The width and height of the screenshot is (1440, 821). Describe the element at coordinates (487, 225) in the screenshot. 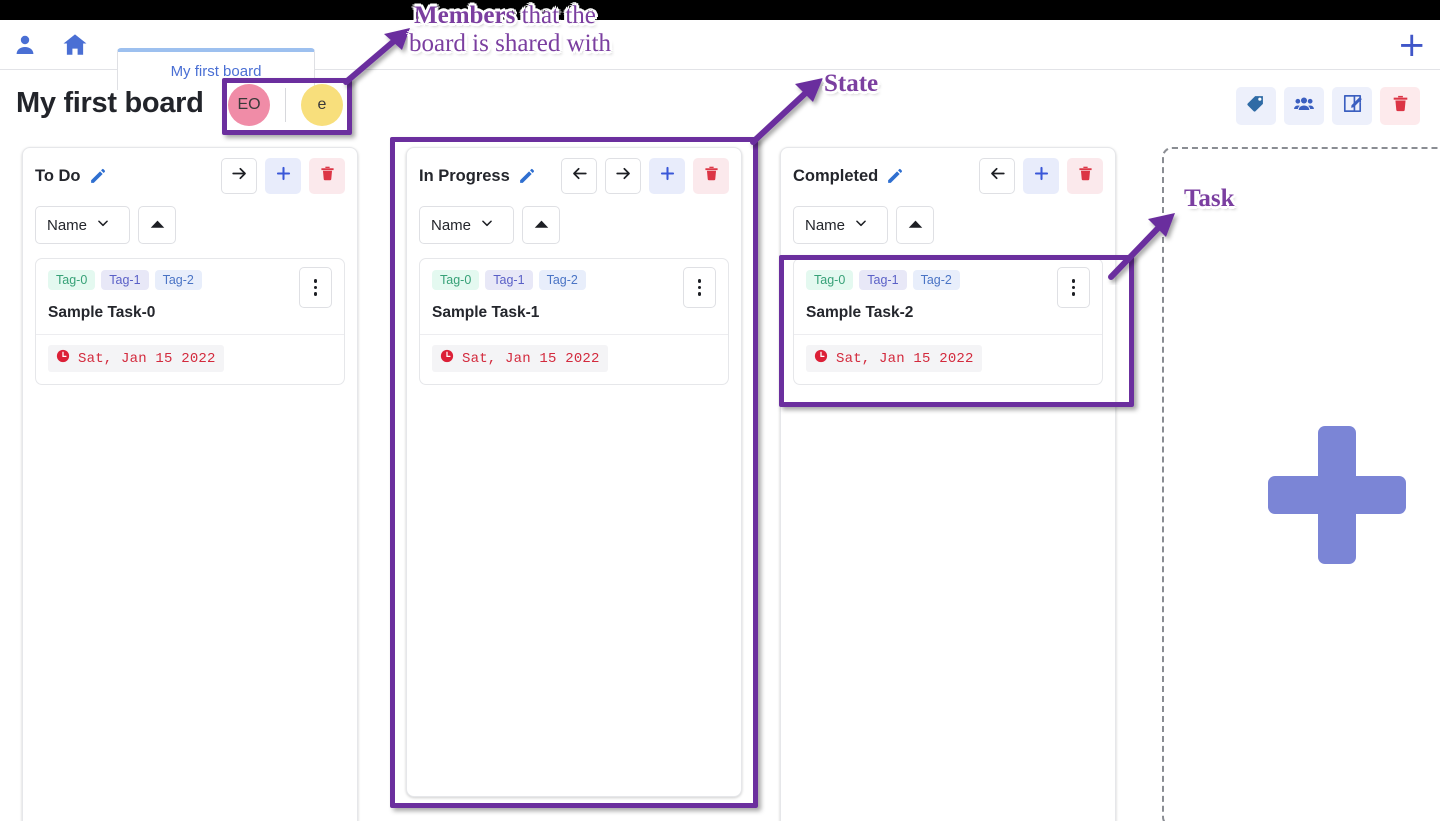

I see `chevron-down-icon` at that location.